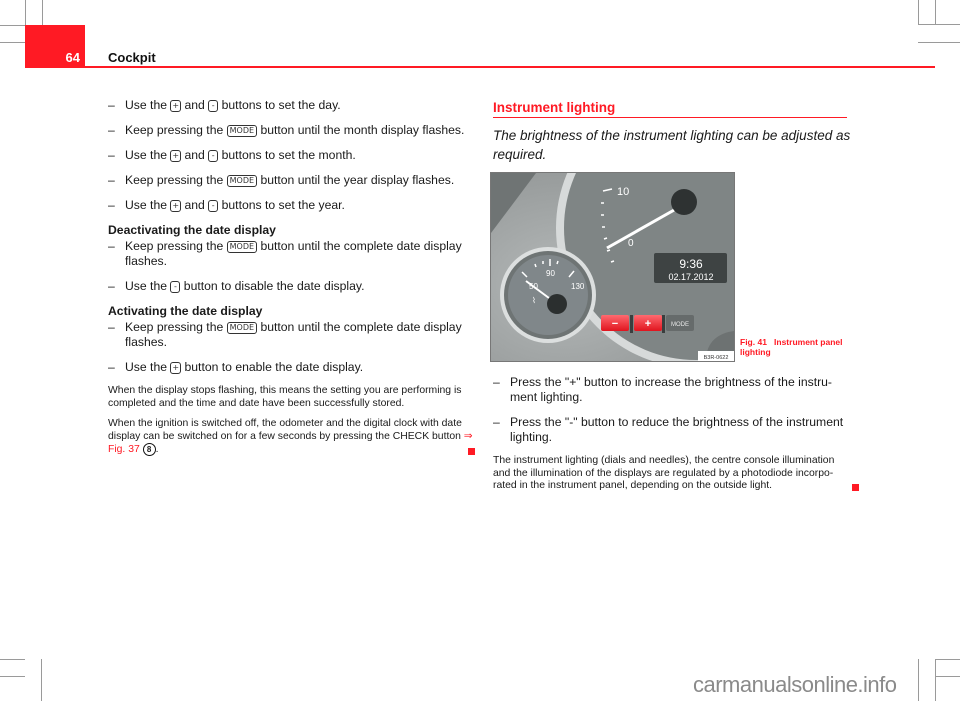 The image size is (960, 701). What do you see at coordinates (670, 109) in the screenshot?
I see `section-title: Instrument lighting` at bounding box center [670, 109].